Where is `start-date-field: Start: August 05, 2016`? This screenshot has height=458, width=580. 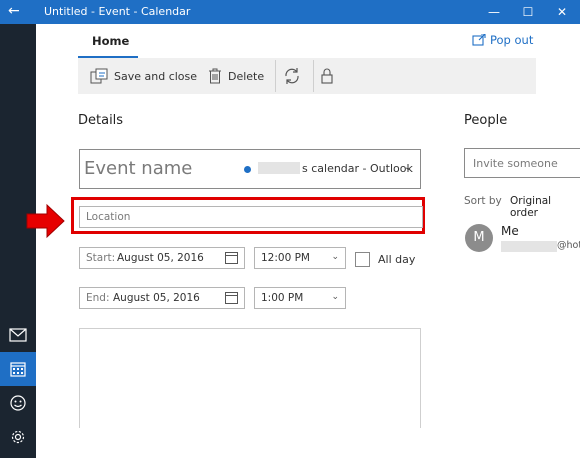 start-date-field: Start: August 05, 2016 is located at coordinates (162, 258).